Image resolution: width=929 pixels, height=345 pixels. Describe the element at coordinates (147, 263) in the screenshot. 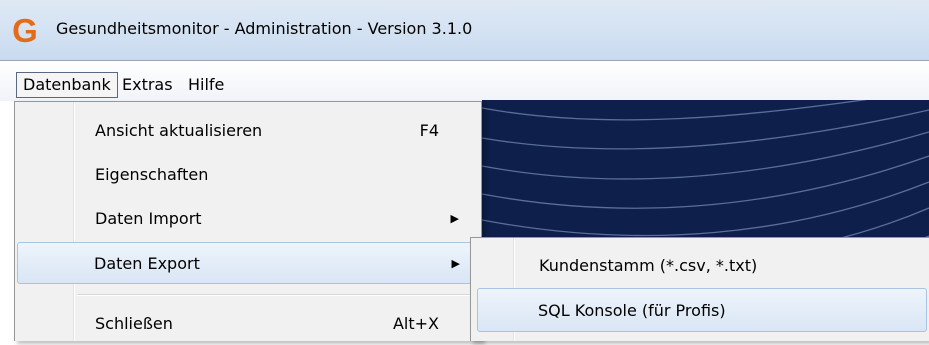

I see `menu-item-label: Daten Export` at that location.